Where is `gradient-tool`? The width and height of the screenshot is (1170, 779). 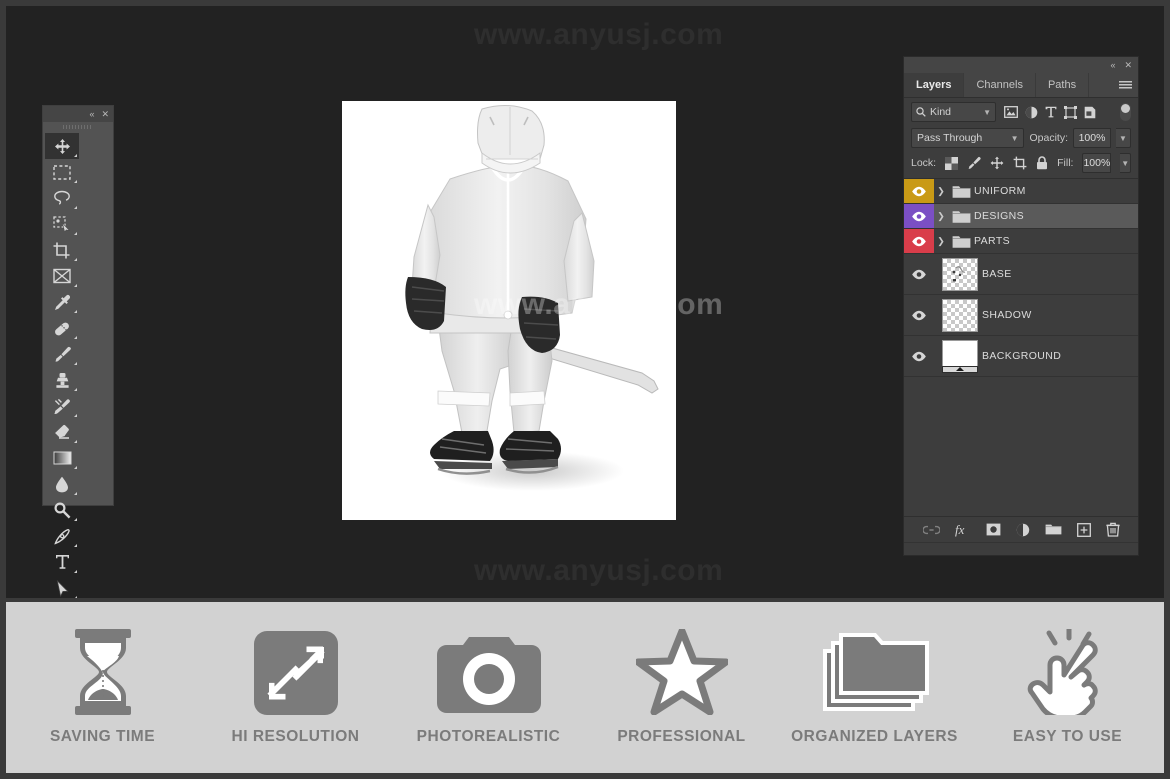 gradient-tool is located at coordinates (62, 458).